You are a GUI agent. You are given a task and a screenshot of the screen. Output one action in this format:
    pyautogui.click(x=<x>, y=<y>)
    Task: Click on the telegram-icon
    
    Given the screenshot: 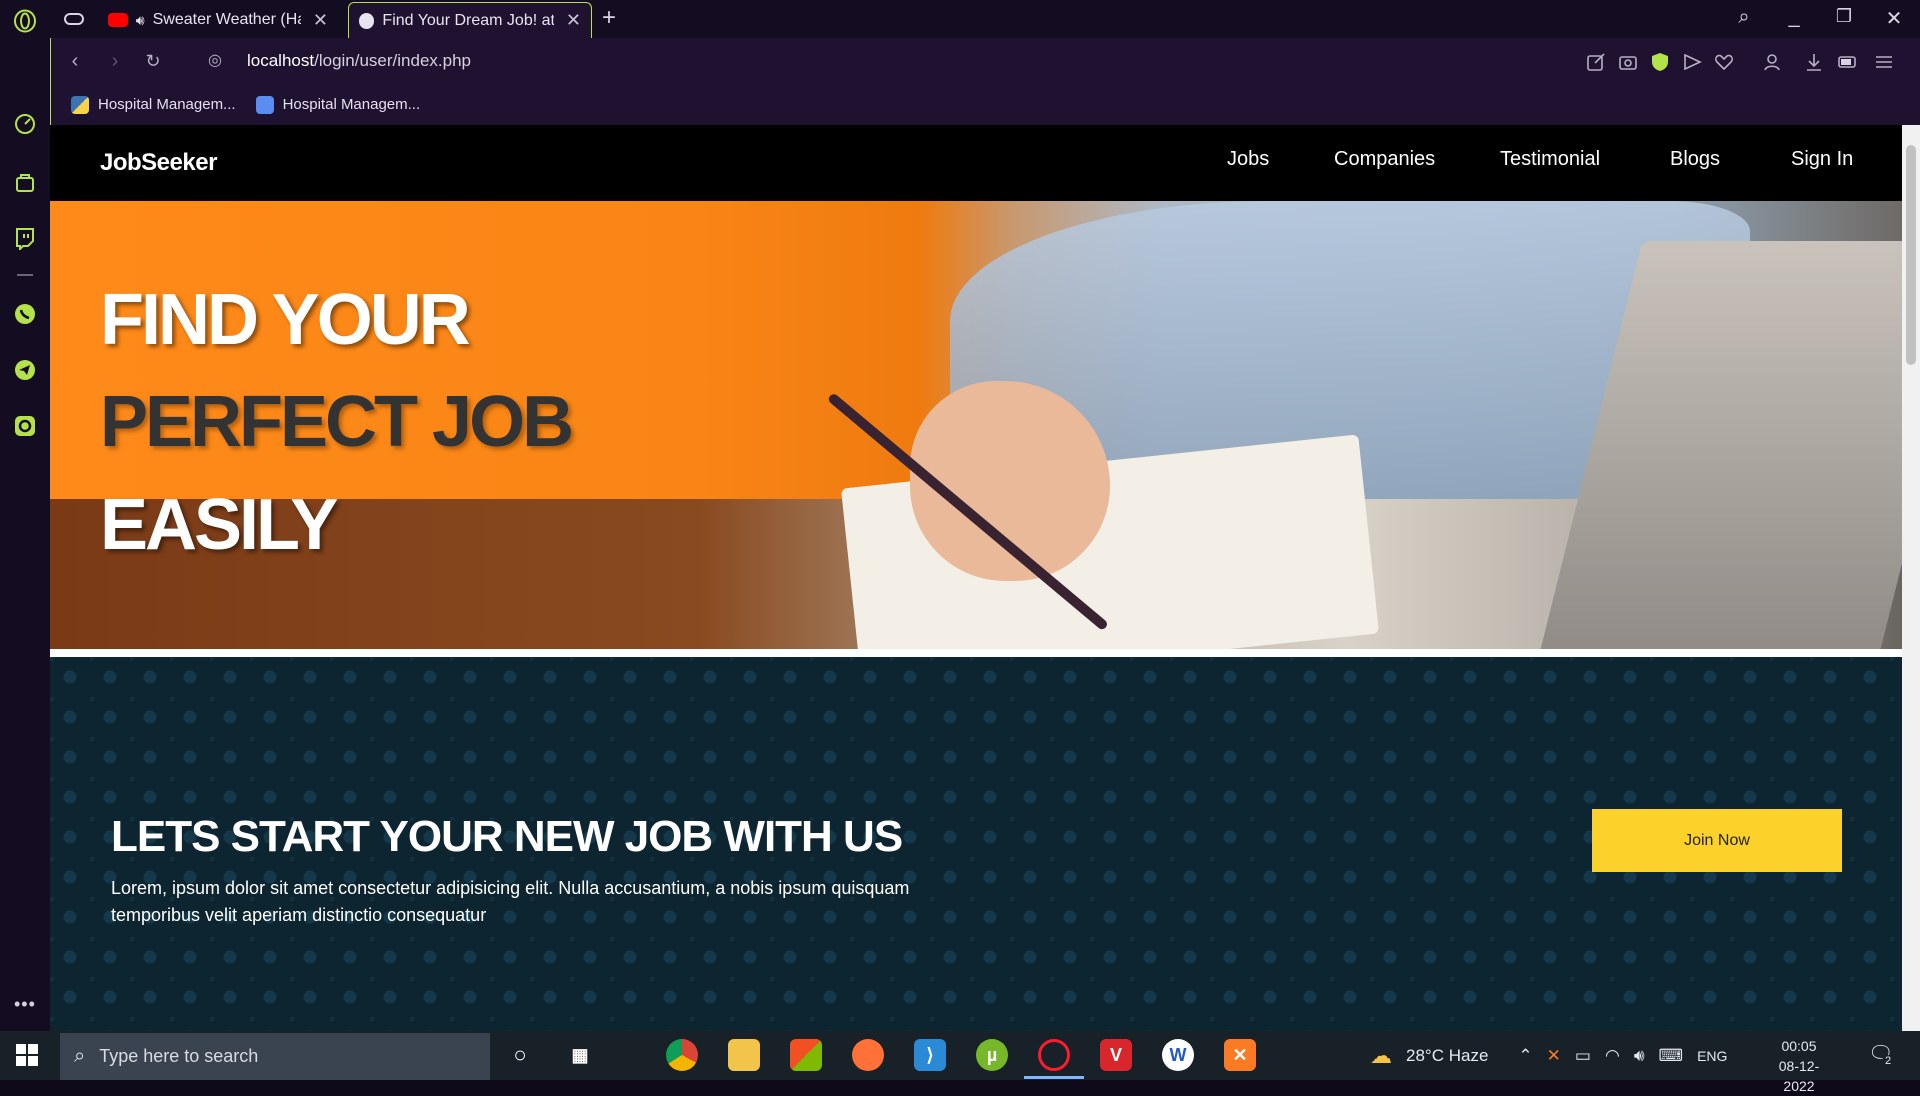 What is the action you would take?
    pyautogui.click(x=25, y=370)
    